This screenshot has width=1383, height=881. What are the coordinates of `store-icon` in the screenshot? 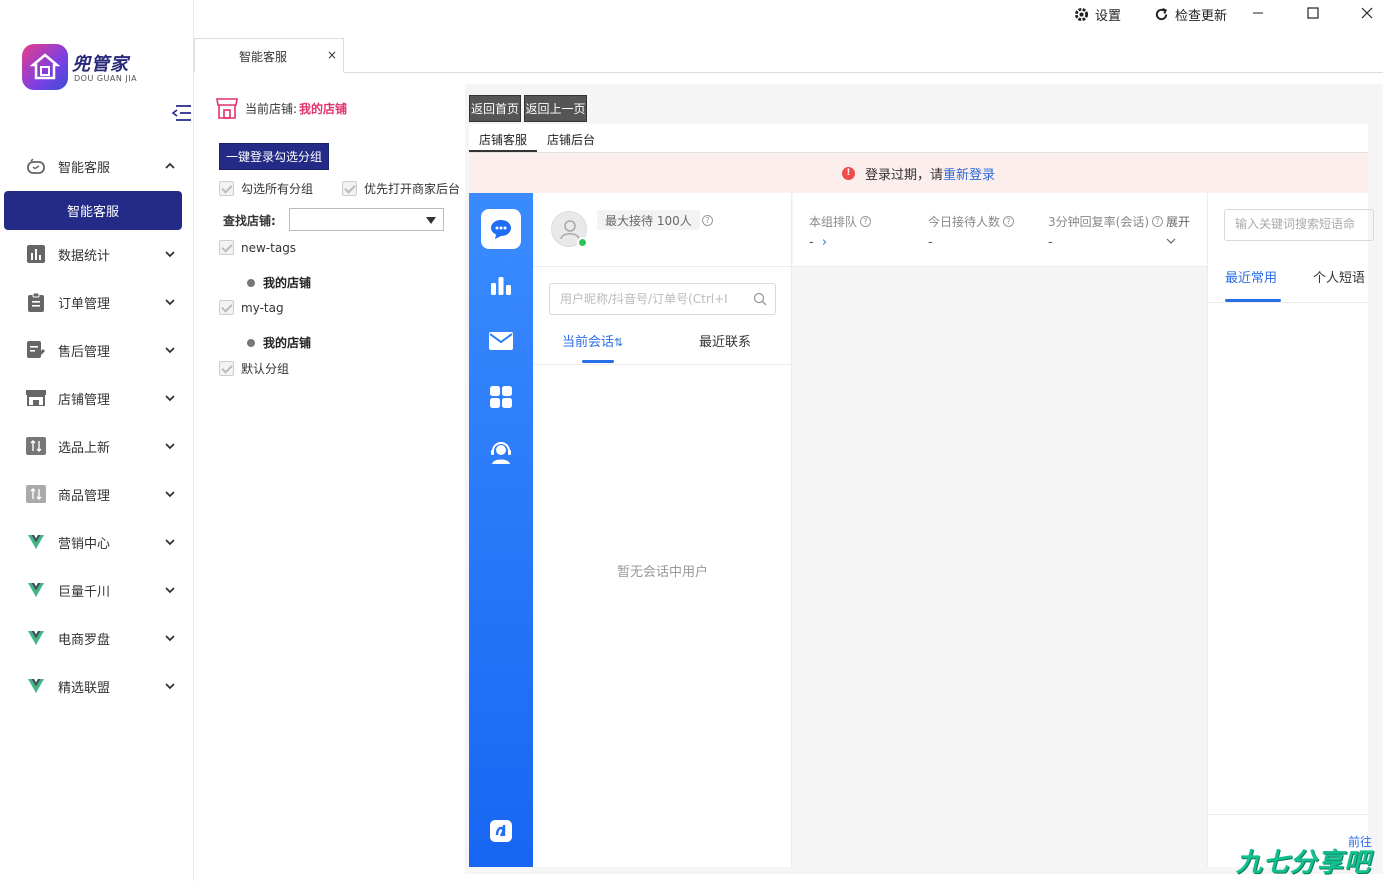 It's located at (227, 108).